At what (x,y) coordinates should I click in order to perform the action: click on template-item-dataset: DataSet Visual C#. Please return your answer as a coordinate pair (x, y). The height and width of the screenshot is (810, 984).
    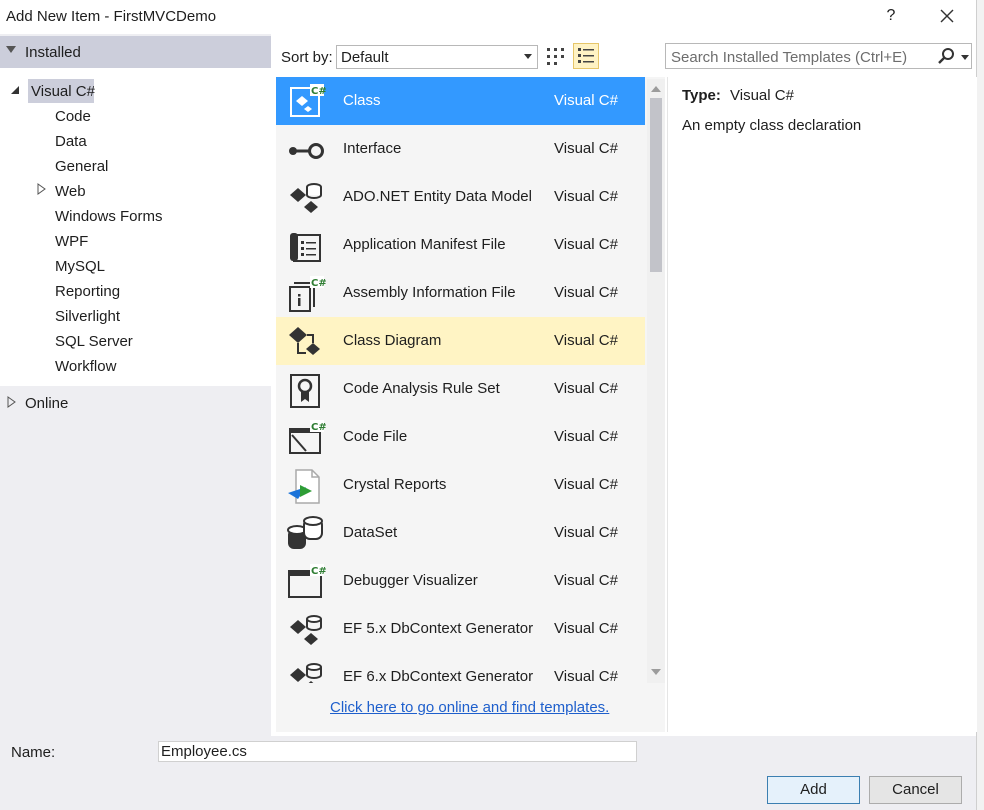
    Looking at the image, I should click on (460, 533).